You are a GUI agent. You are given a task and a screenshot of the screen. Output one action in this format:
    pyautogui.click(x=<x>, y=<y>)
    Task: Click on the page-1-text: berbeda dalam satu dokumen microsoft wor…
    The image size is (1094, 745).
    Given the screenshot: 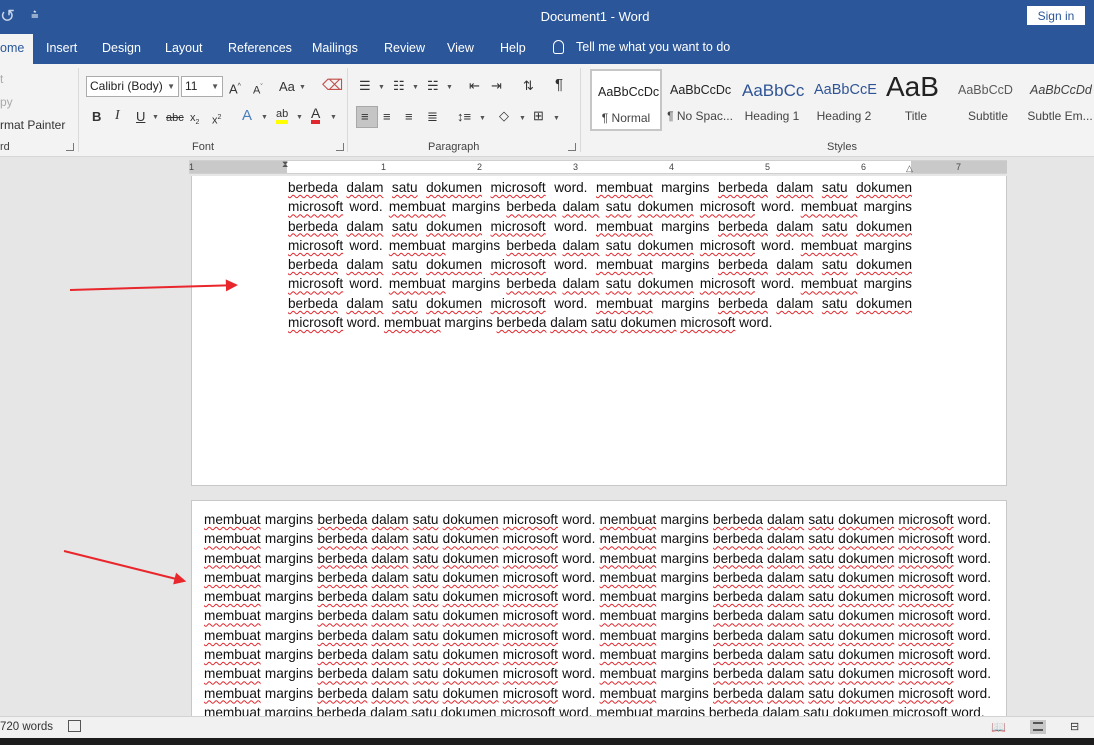 What is the action you would take?
    pyautogui.click(x=600, y=255)
    